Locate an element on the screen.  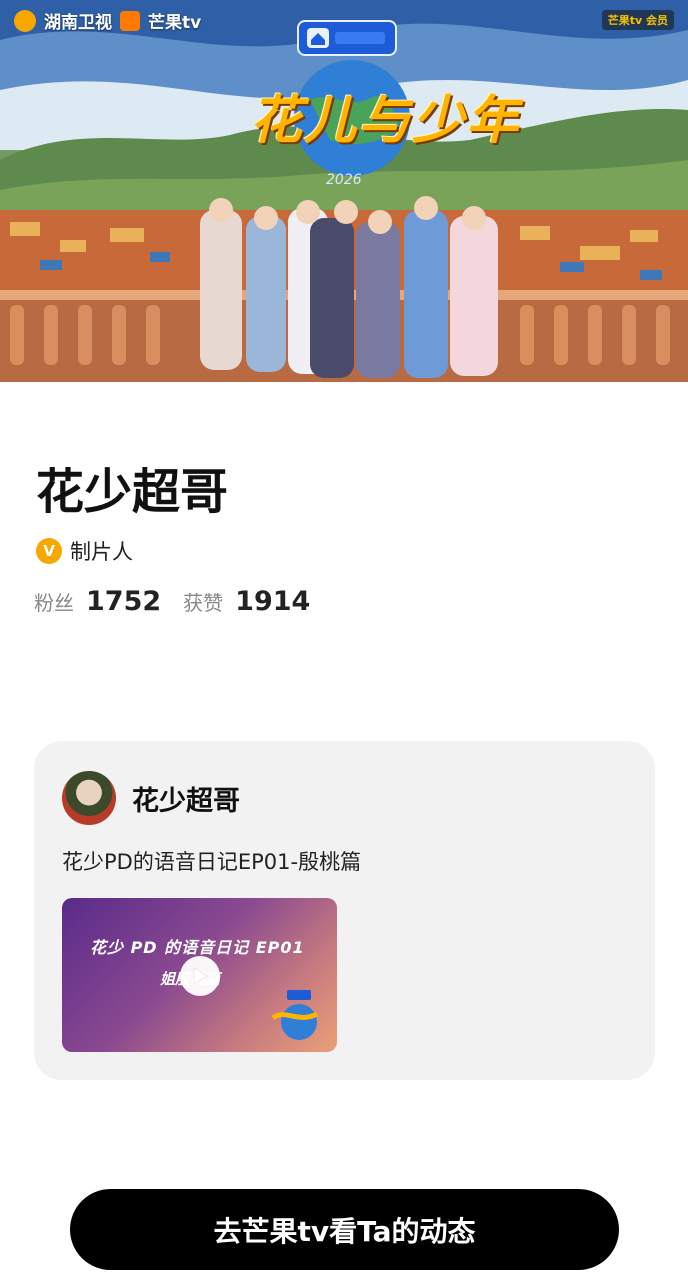
open-mango-tv-button: 去芒果tv看Ta的动态 is located at coordinates (344, 1229).